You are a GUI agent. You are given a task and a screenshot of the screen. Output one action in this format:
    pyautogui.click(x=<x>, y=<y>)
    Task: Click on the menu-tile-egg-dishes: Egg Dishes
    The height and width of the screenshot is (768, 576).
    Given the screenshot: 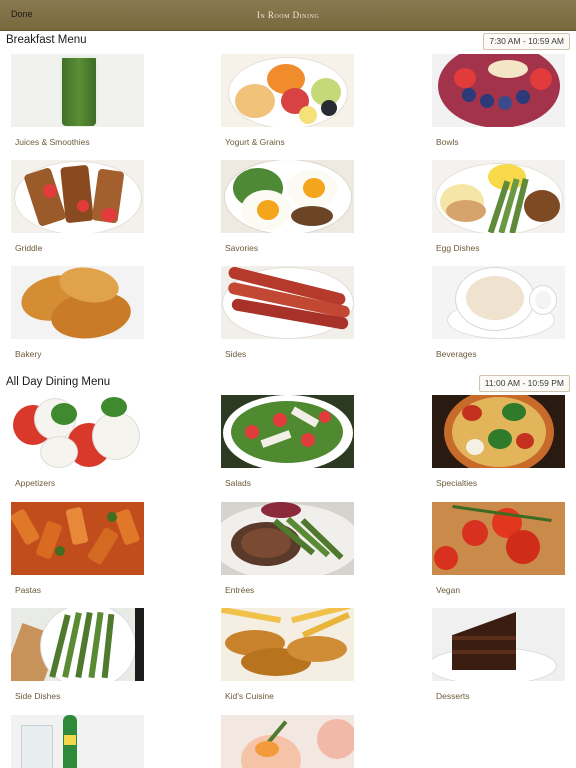 What is the action you would take?
    pyautogui.click(x=499, y=206)
    